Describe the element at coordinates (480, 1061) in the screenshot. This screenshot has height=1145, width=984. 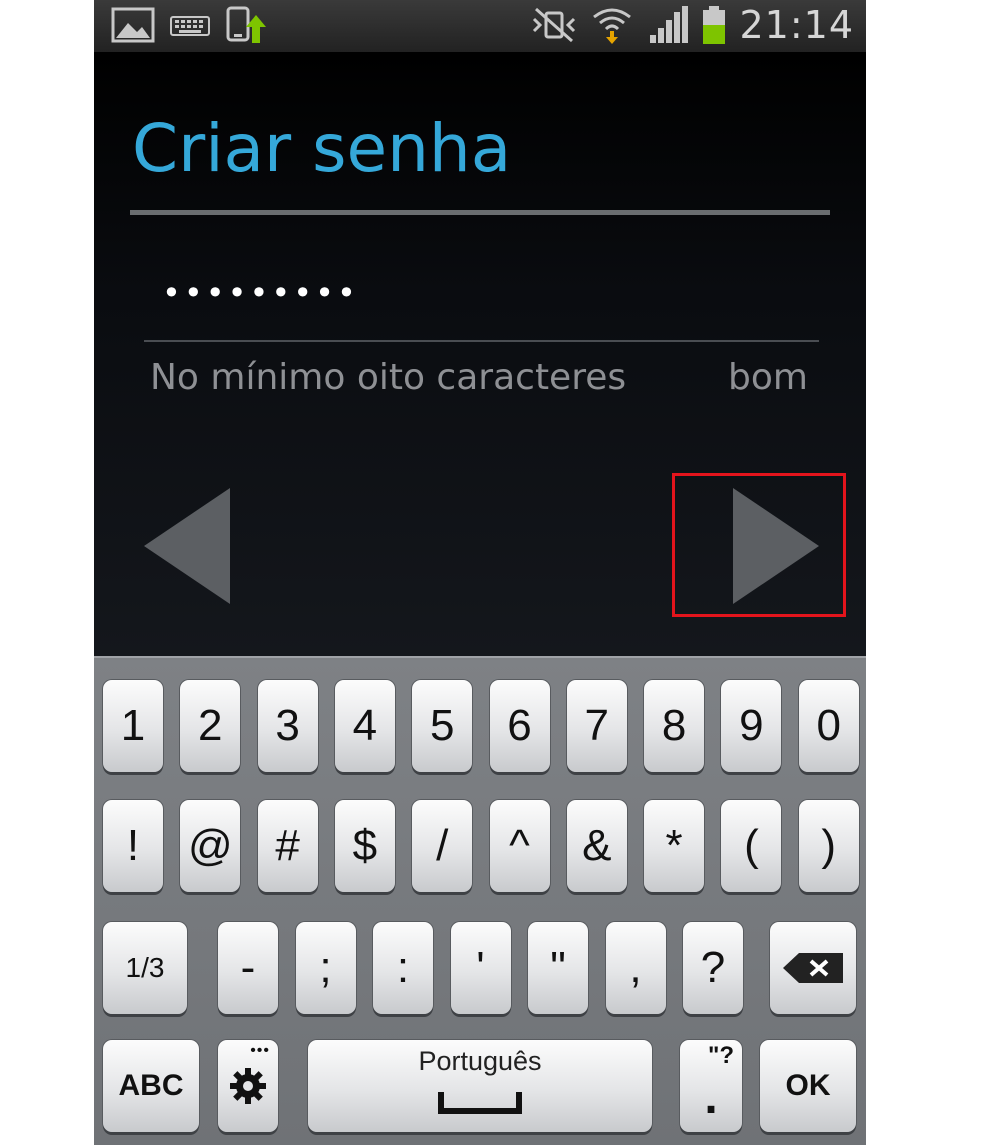
I see `language-label: Português` at that location.